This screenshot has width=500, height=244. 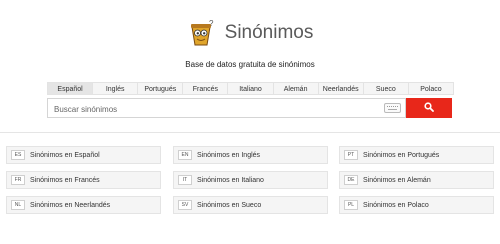 I want to click on tab-italiano: Italiano, so click(x=250, y=88).